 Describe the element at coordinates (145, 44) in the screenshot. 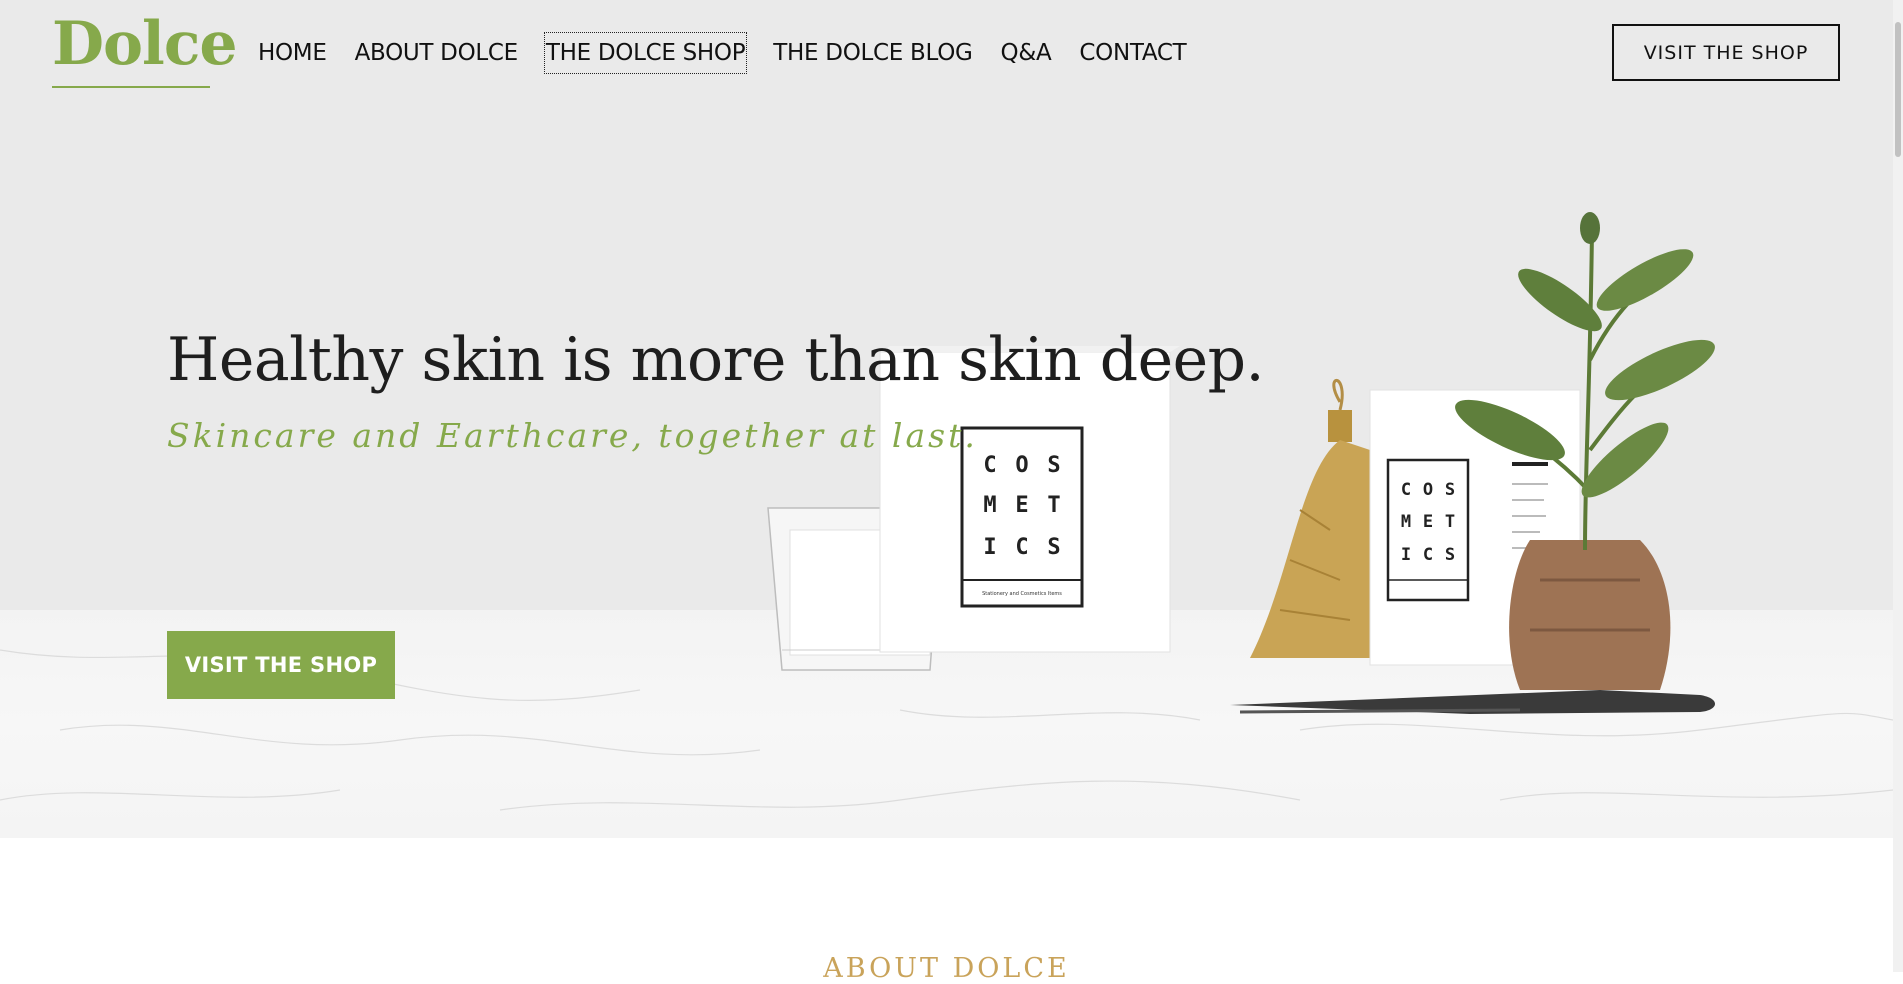

I see `brand-logo: Dolce` at that location.